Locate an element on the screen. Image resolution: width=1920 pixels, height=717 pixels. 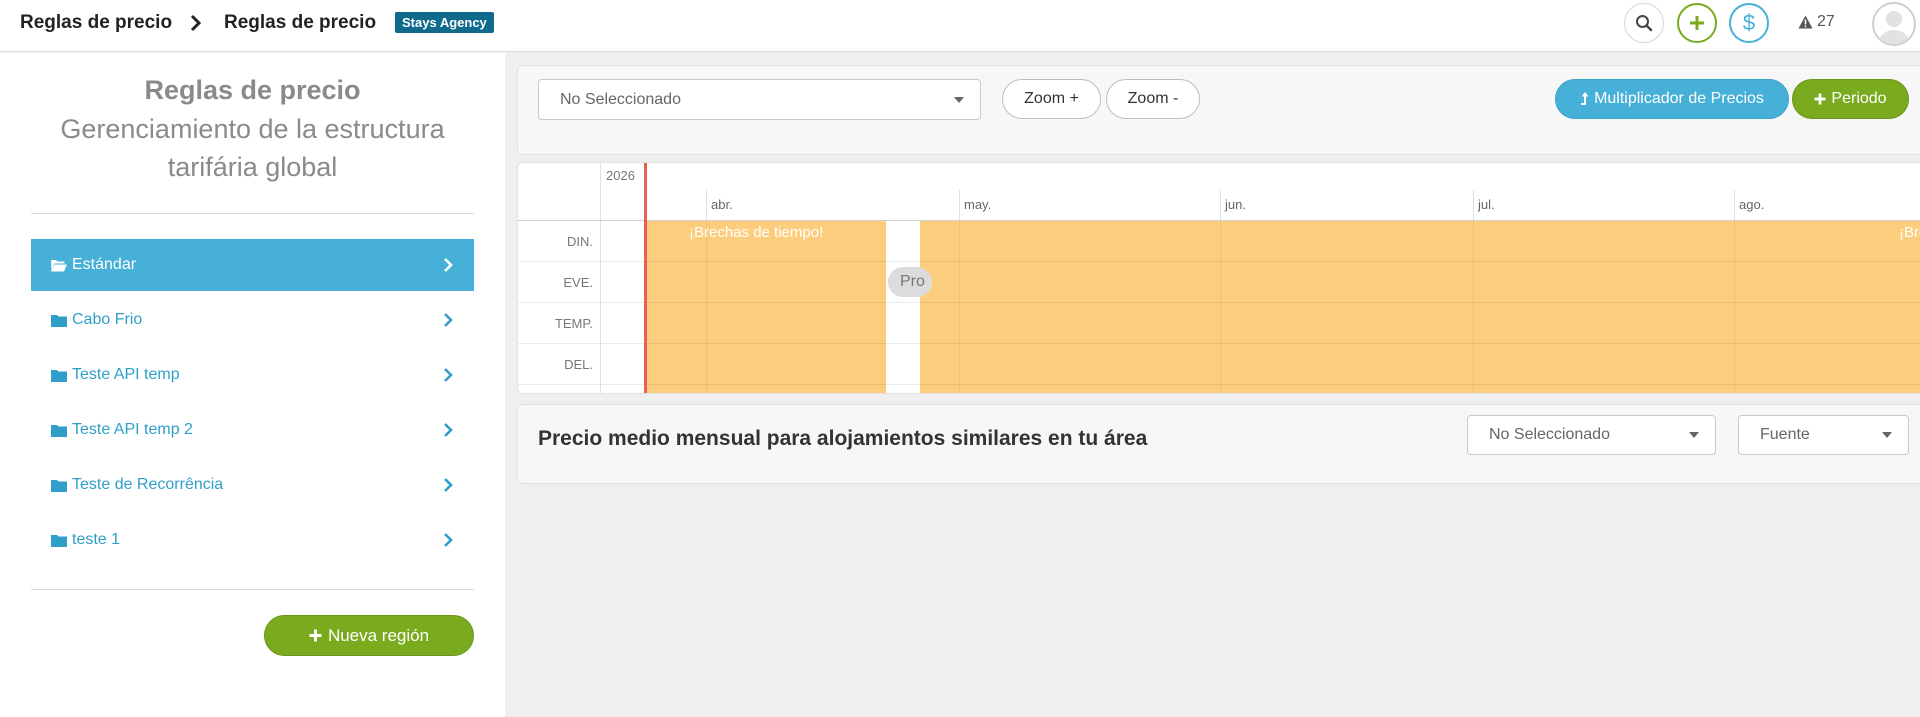
price-multiplier-button: Multiplicador de Precios is located at coordinates (1672, 99).